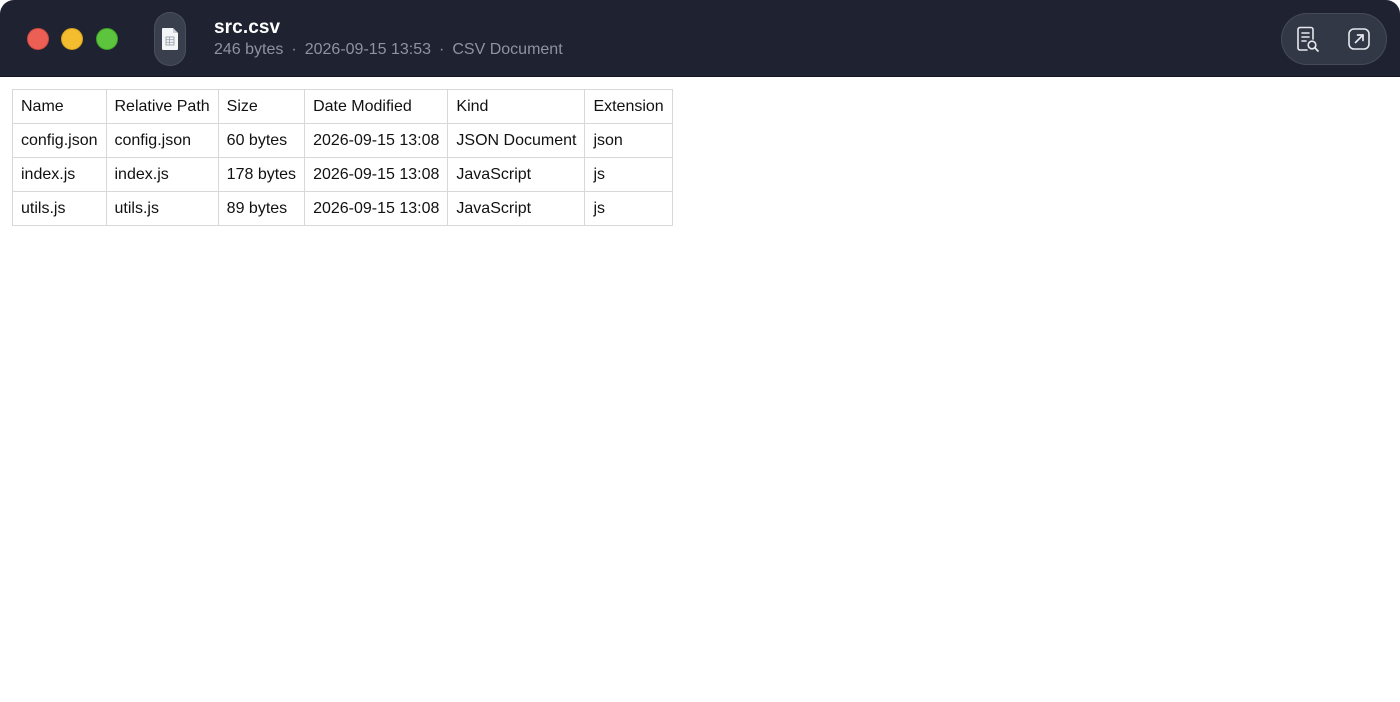  Describe the element at coordinates (162, 106) in the screenshot. I see `column-header-relative-path: Relative Path` at that location.